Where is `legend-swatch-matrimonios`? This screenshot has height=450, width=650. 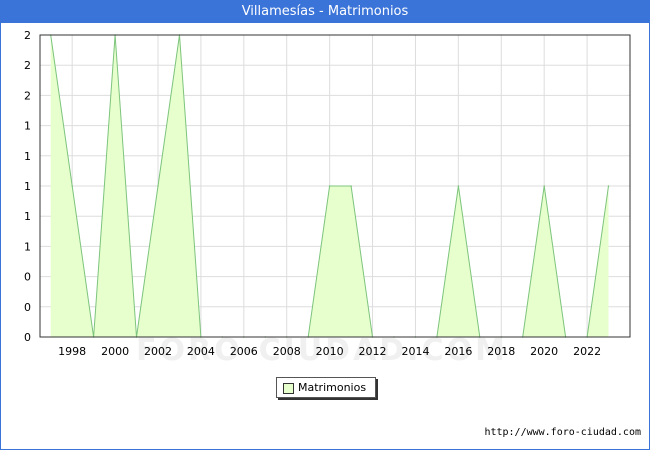
legend-swatch-matrimonios is located at coordinates (288, 388).